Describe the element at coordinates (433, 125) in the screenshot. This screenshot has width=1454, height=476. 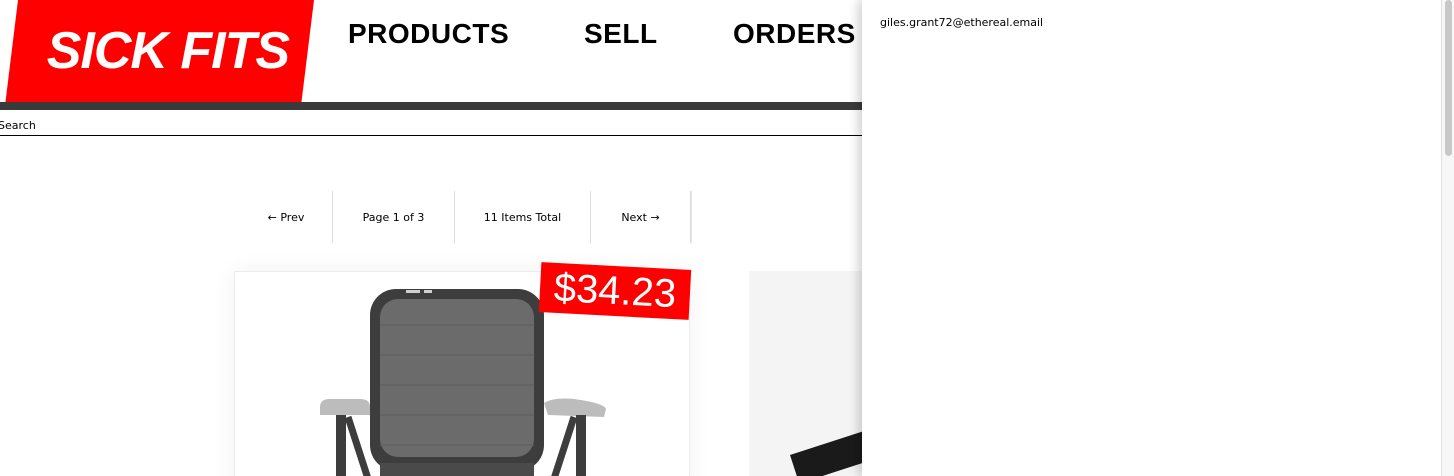
I see `search-input` at that location.